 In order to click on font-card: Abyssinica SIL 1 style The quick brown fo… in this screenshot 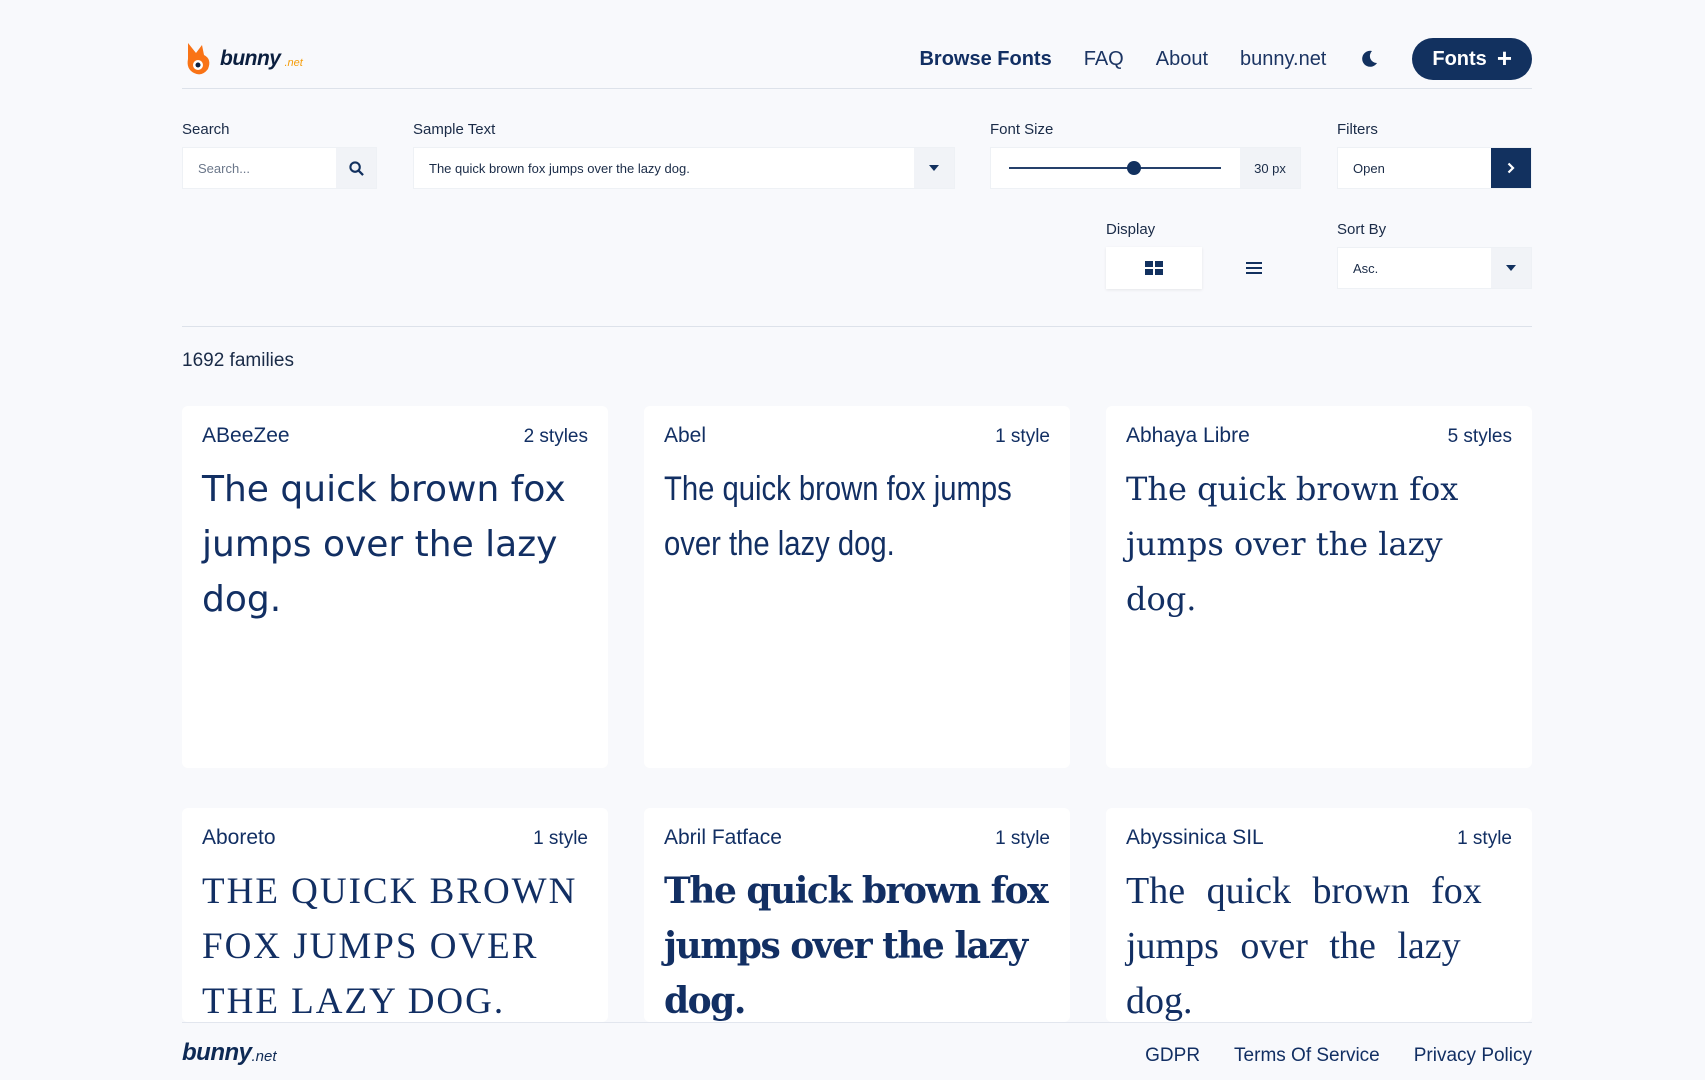, I will do `click(1319, 915)`.